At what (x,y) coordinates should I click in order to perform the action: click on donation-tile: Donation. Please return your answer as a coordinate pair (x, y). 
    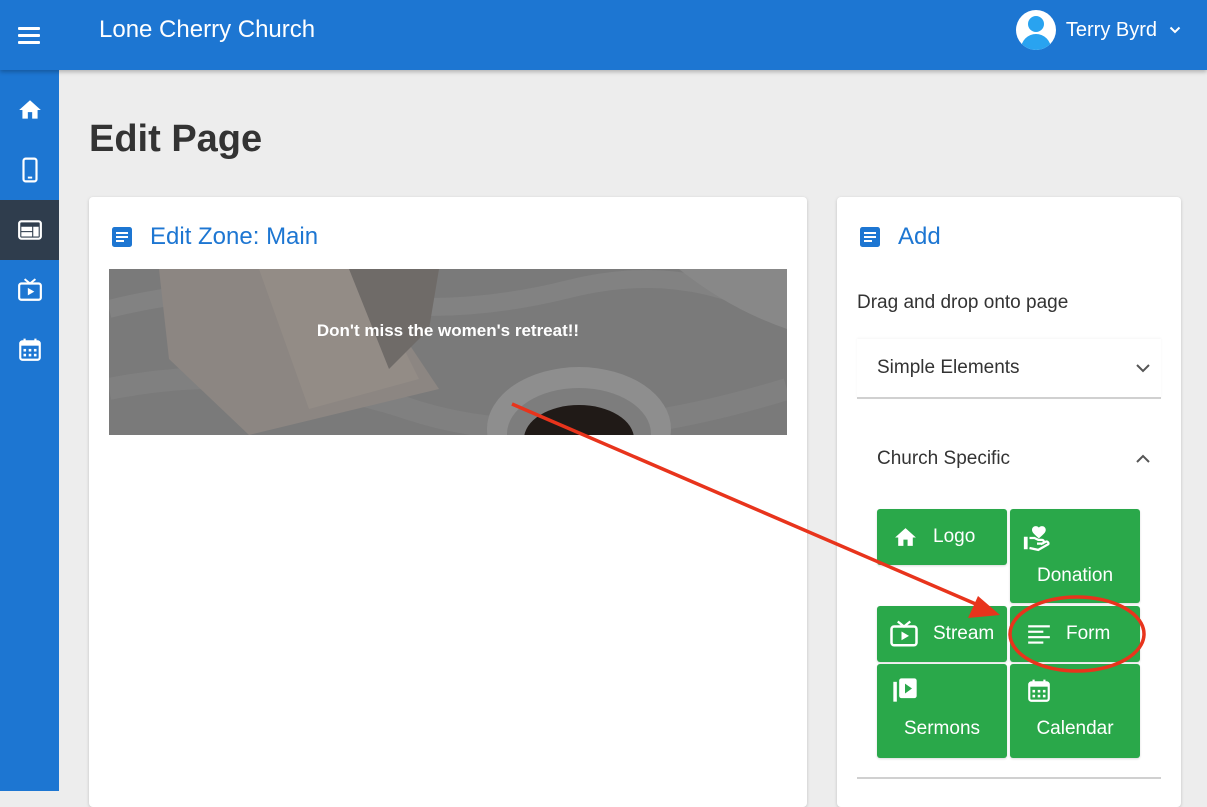
    Looking at the image, I should click on (1075, 556).